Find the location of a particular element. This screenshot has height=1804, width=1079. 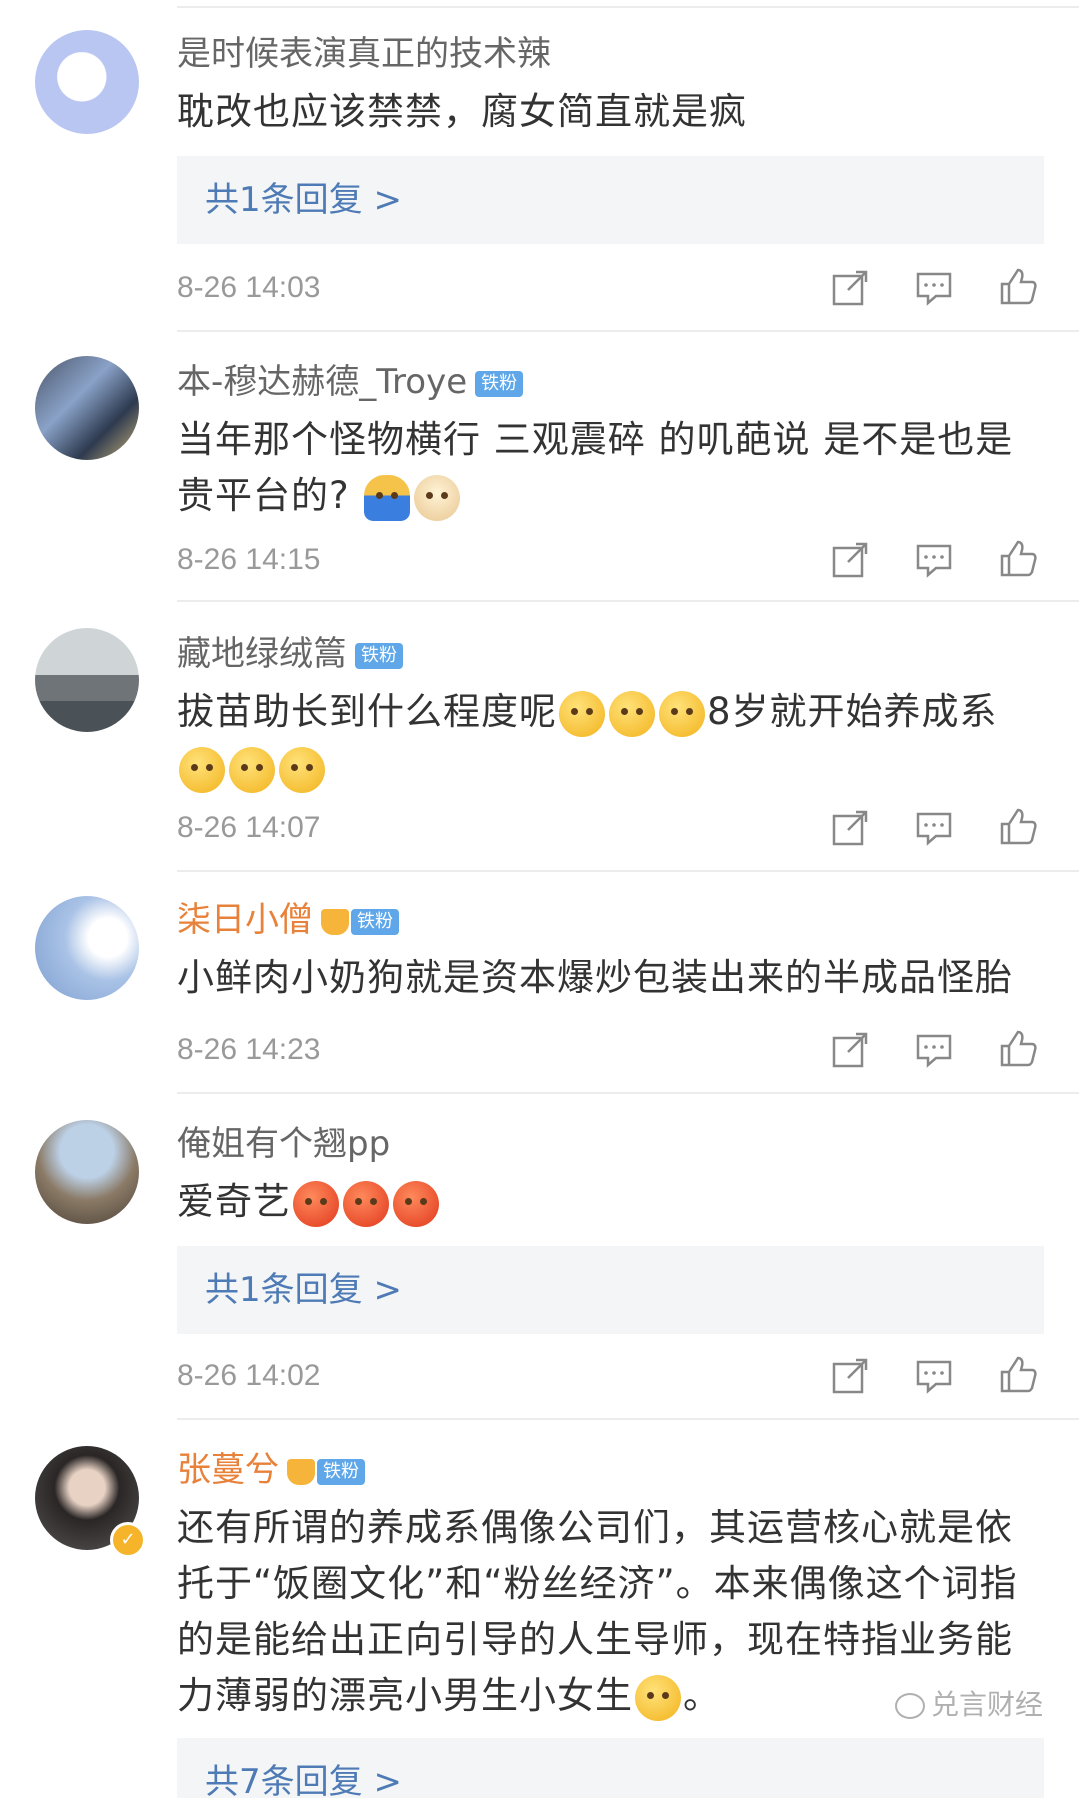

comment-text: 爱奇艺 is located at coordinates (607, 1202).